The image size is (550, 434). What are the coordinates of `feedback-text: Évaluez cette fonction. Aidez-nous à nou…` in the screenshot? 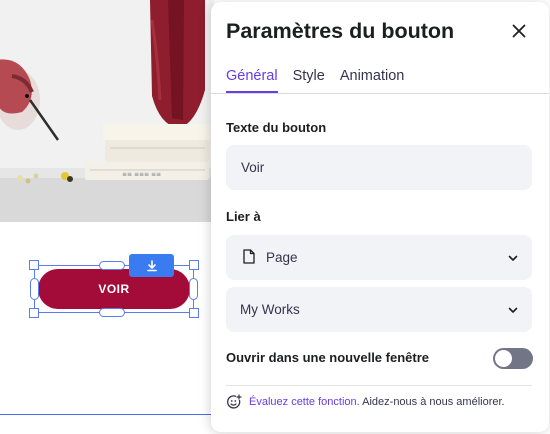 It's located at (377, 402).